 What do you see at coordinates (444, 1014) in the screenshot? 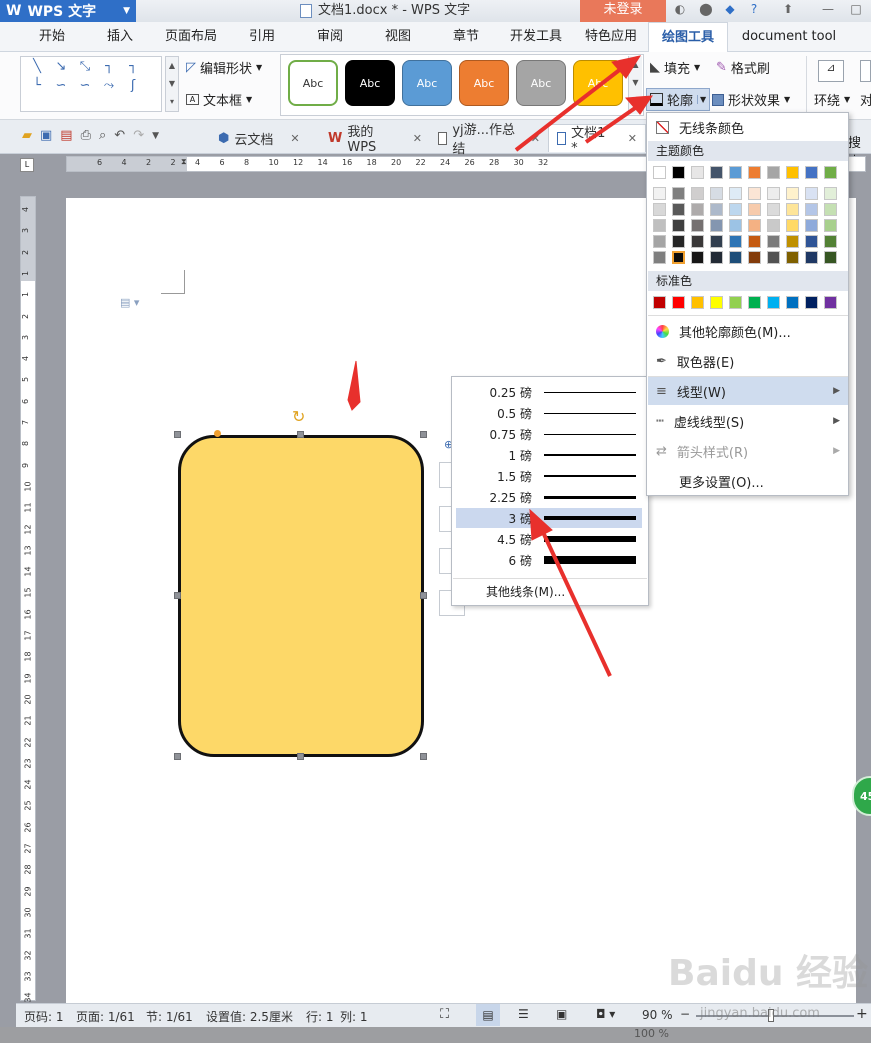
I see `fullscreen-icon: ⛶` at bounding box center [444, 1014].